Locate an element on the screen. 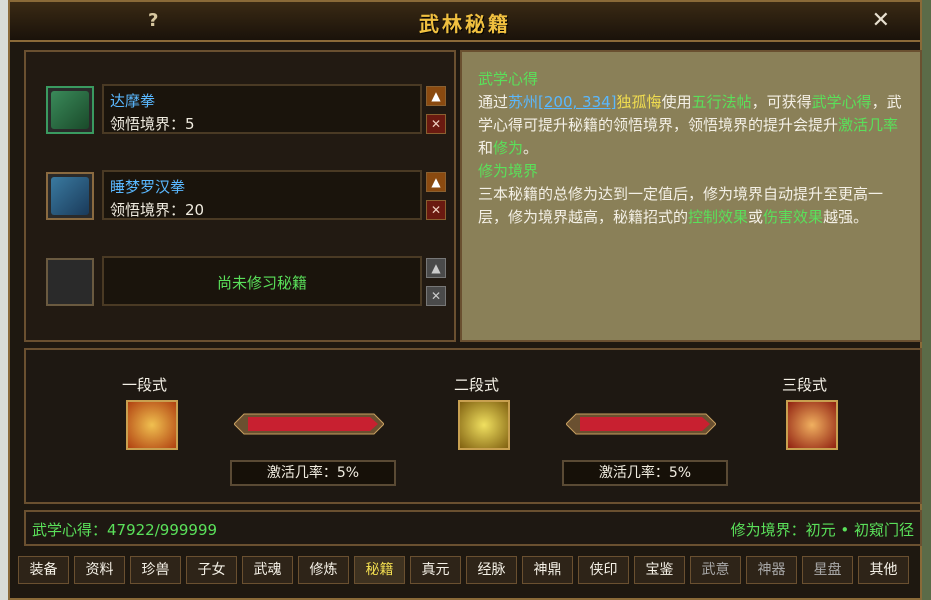 Image resolution: width=931 pixels, height=600 pixels. book-name: 达摩拳 is located at coordinates (133, 101).